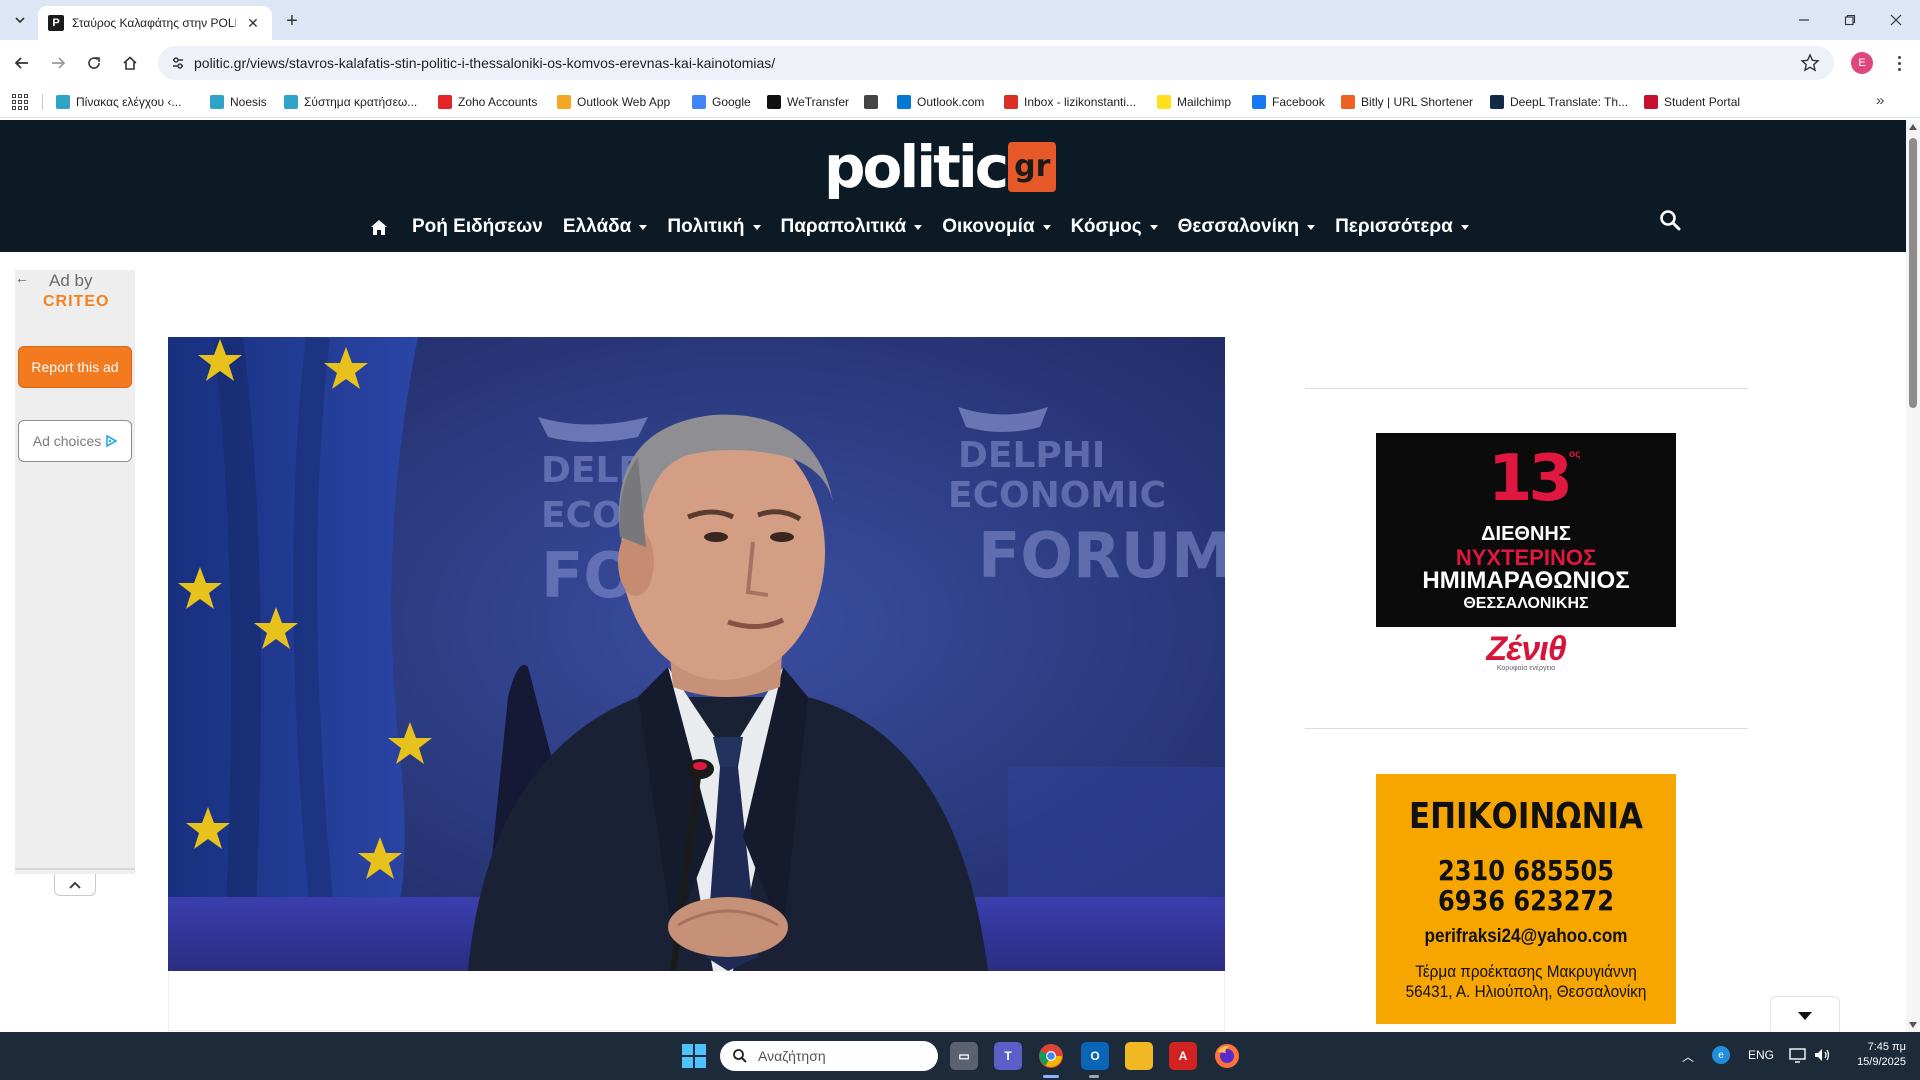 The height and width of the screenshot is (1080, 1920). What do you see at coordinates (1810, 63) in the screenshot?
I see `bookmark-star-icon` at bounding box center [1810, 63].